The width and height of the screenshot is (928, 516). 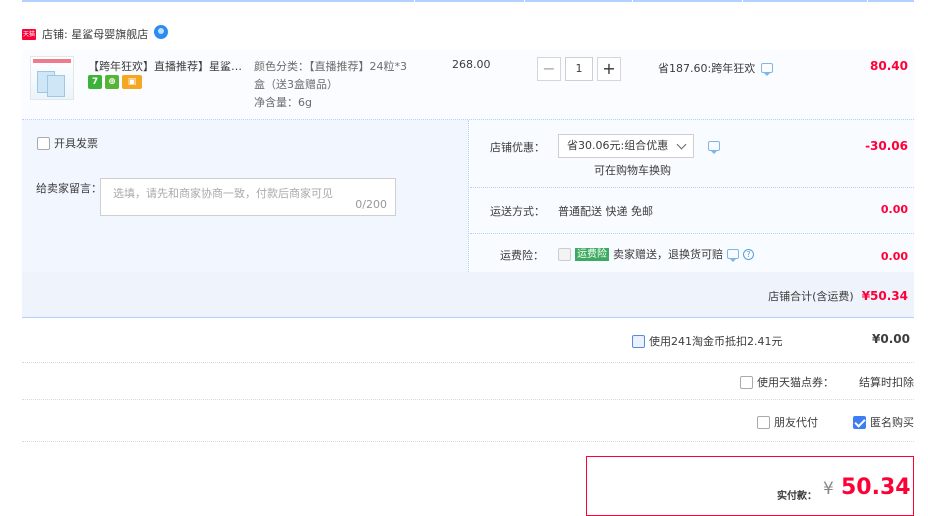 What do you see at coordinates (716, 68) in the screenshot?
I see `item-discount: 省187.60:跨年狂欢` at bounding box center [716, 68].